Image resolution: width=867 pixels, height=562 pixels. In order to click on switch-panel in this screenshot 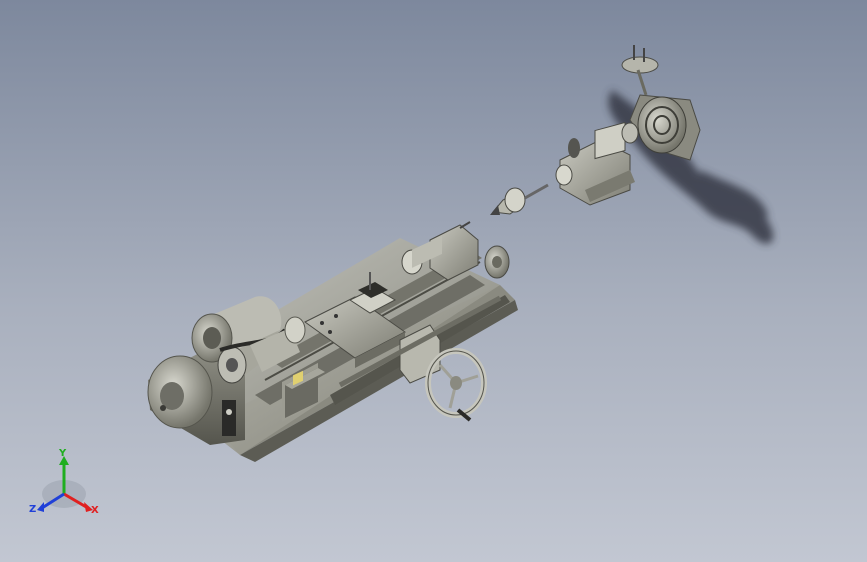, I will do `click(229, 418)`.